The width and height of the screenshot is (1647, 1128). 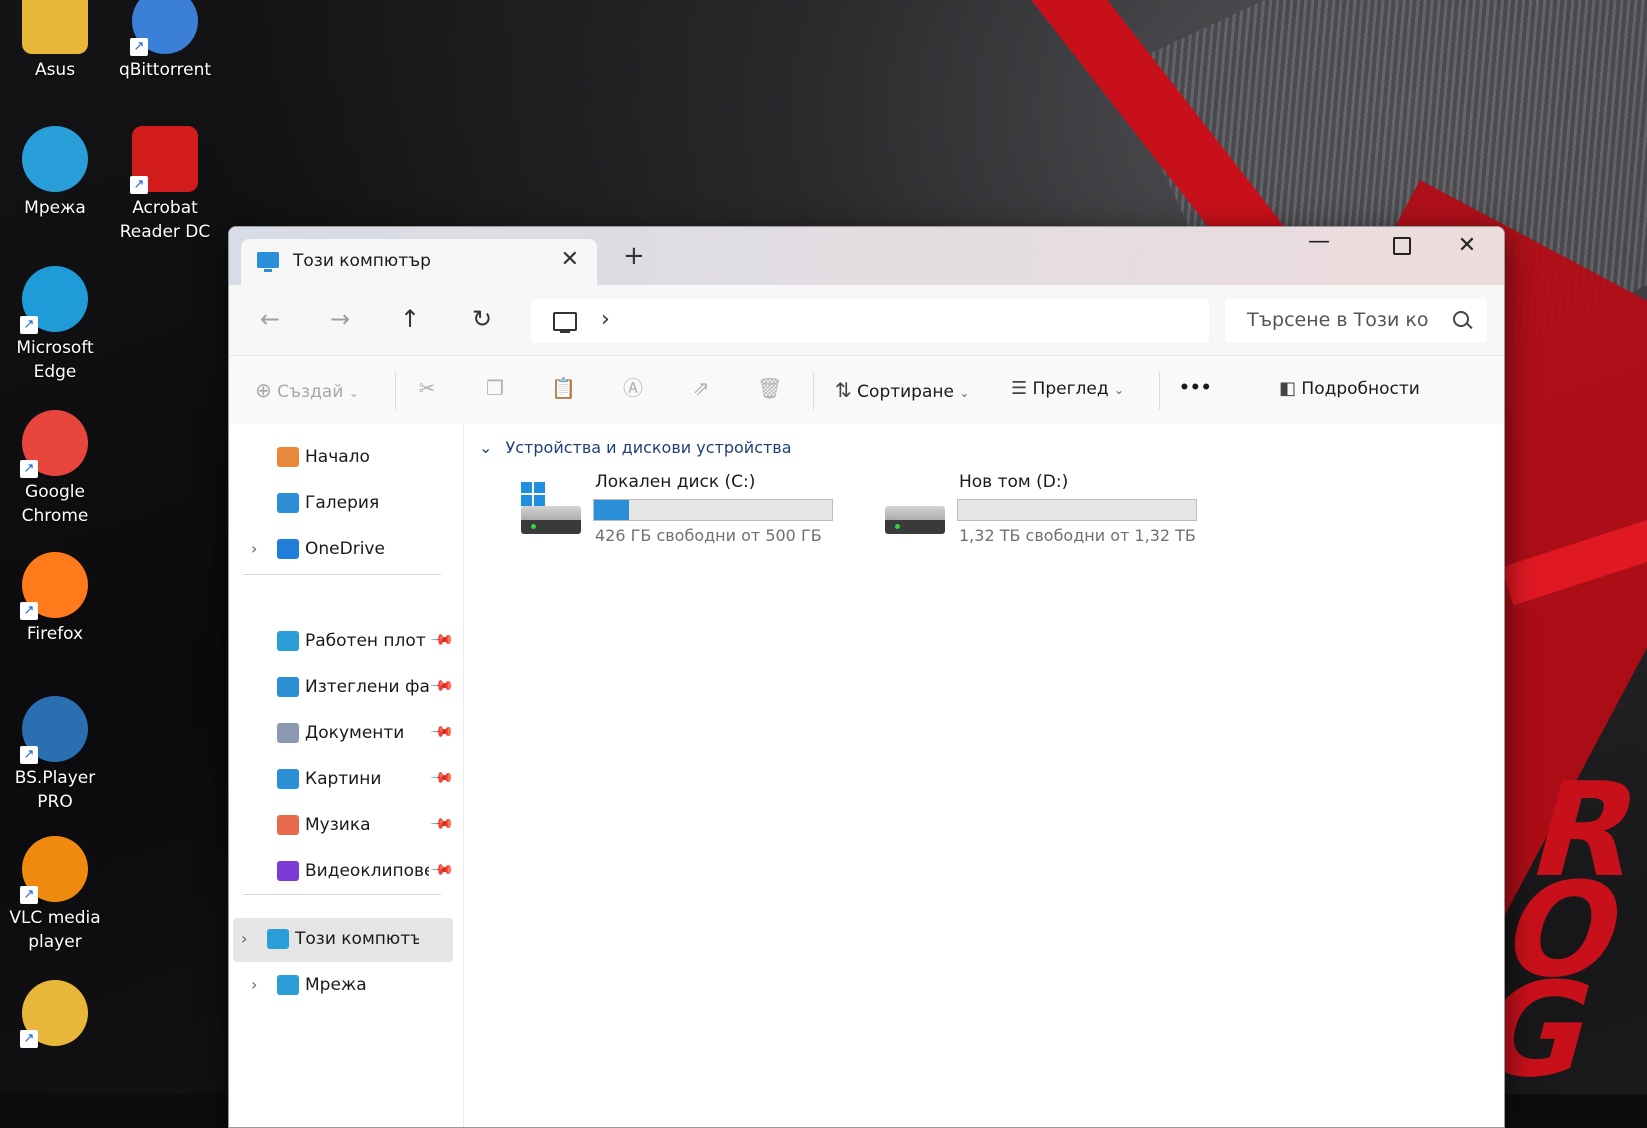 I want to click on sidebar-item-label: Музика, so click(x=338, y=825).